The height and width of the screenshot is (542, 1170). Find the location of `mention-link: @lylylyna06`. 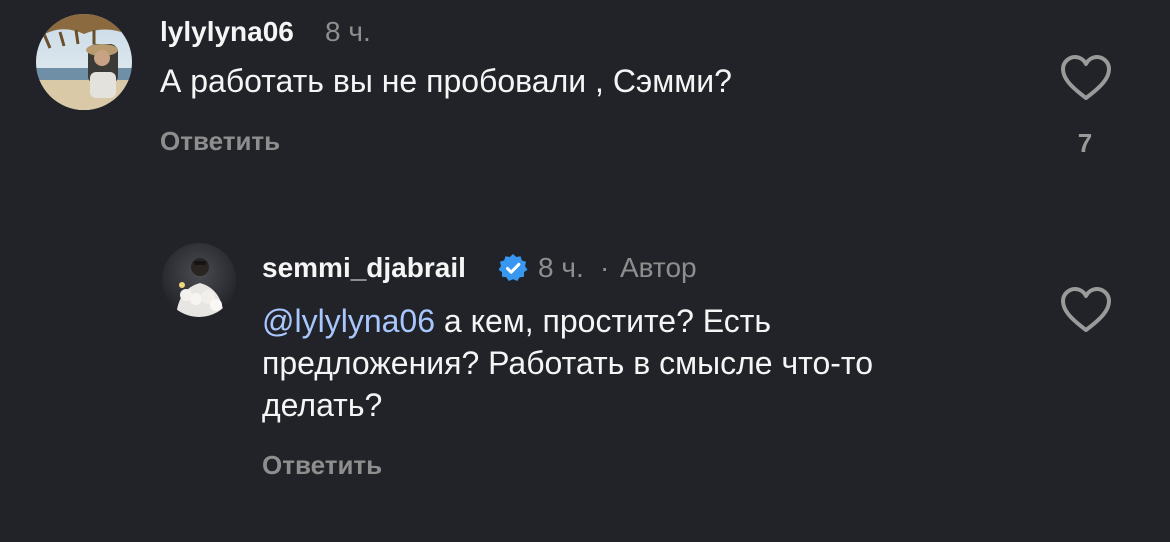

mention-link: @lylylyna06 is located at coordinates (348, 321).